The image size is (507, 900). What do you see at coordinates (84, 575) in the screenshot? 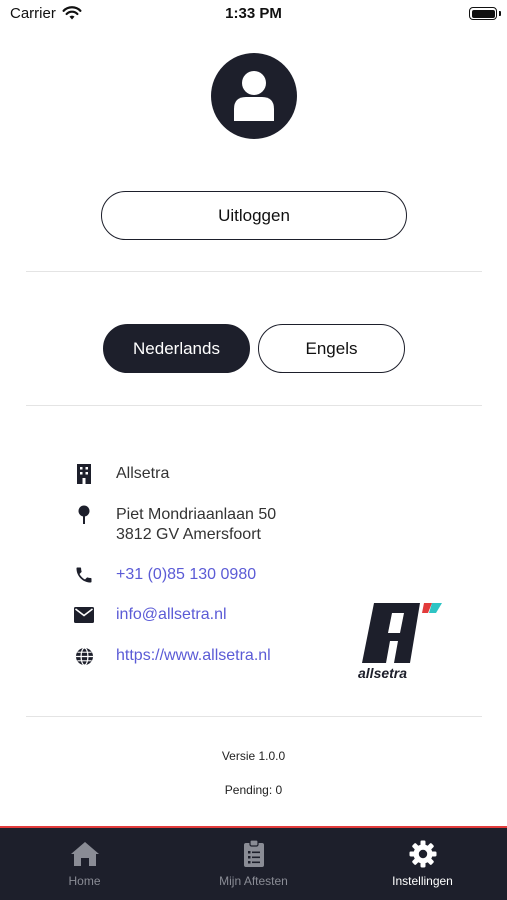
I see `phone-icon` at bounding box center [84, 575].